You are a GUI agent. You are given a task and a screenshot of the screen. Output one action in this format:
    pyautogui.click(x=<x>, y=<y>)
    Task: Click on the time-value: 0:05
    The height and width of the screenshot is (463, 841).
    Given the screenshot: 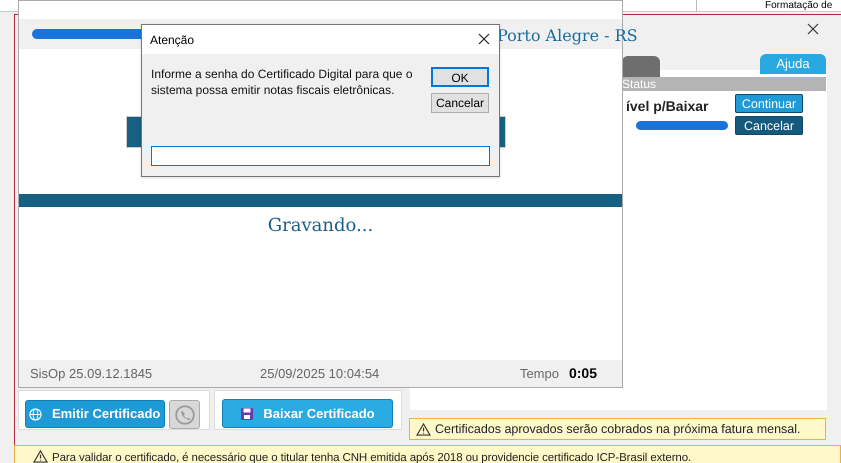 What is the action you would take?
    pyautogui.click(x=582, y=373)
    